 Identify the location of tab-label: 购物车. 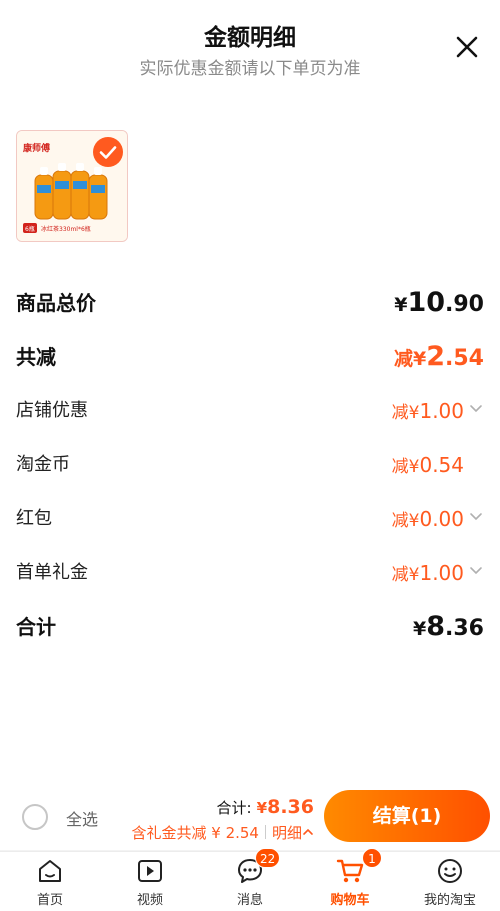
(350, 900).